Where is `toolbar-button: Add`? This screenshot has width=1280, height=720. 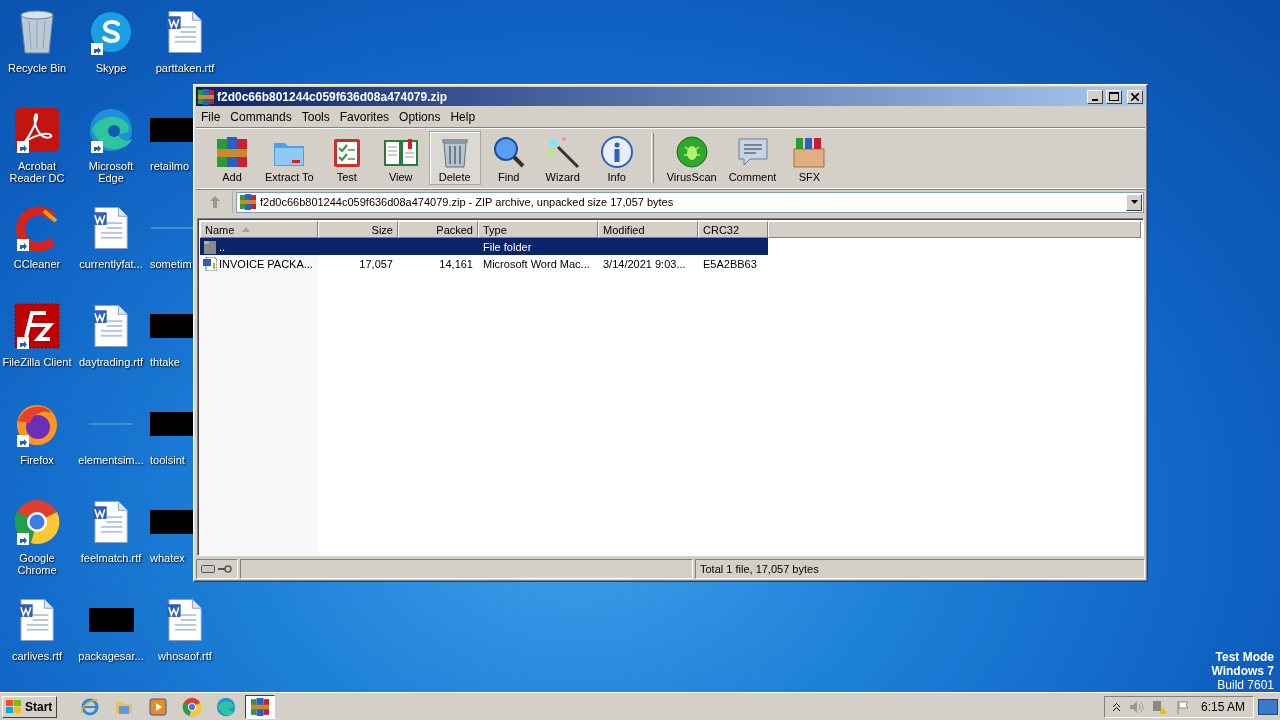 toolbar-button: Add is located at coordinates (232, 158).